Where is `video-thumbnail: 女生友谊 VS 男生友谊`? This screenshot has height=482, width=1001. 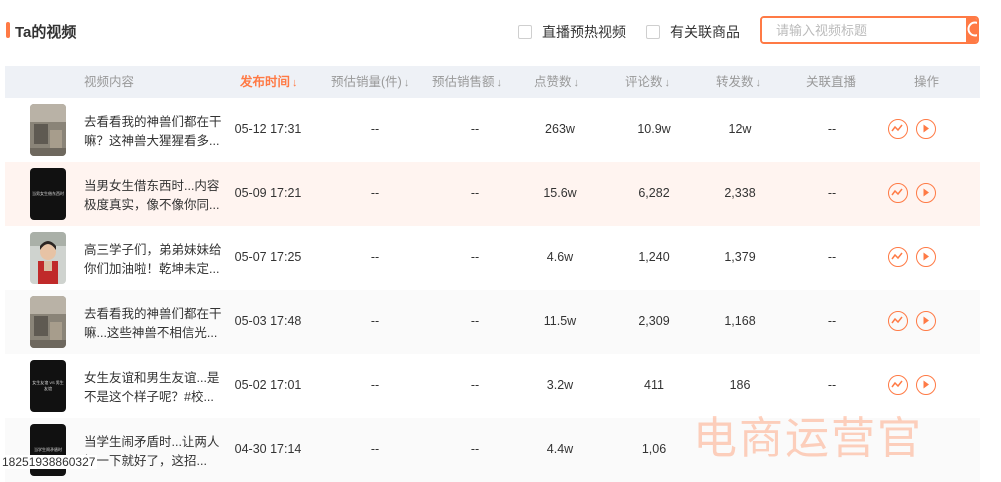
video-thumbnail: 女生友谊 VS 男生友谊 is located at coordinates (48, 386).